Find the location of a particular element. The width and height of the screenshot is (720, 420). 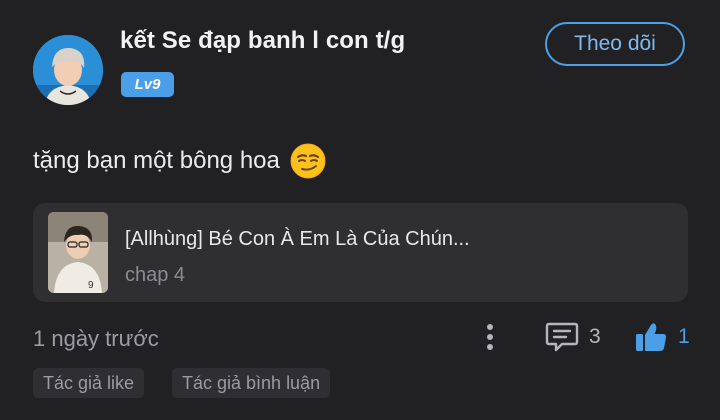

comment-body: tặng bạn một bông hoa is located at coordinates (179, 161).